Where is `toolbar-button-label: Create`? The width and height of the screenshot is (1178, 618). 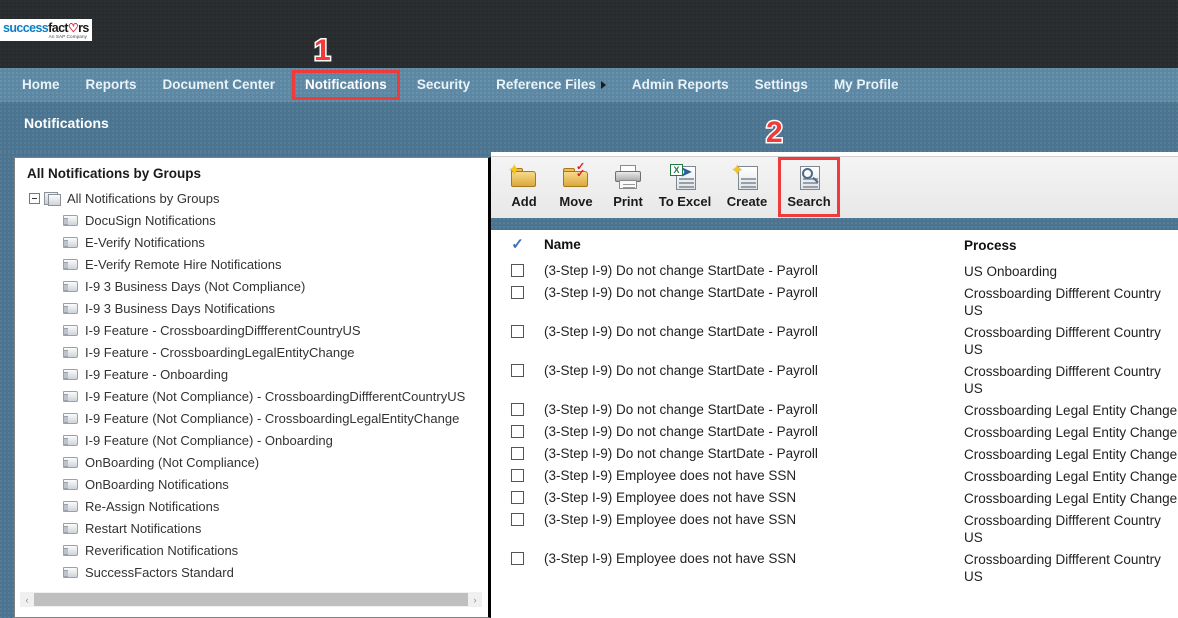
toolbar-button-label: Create is located at coordinates (747, 201).